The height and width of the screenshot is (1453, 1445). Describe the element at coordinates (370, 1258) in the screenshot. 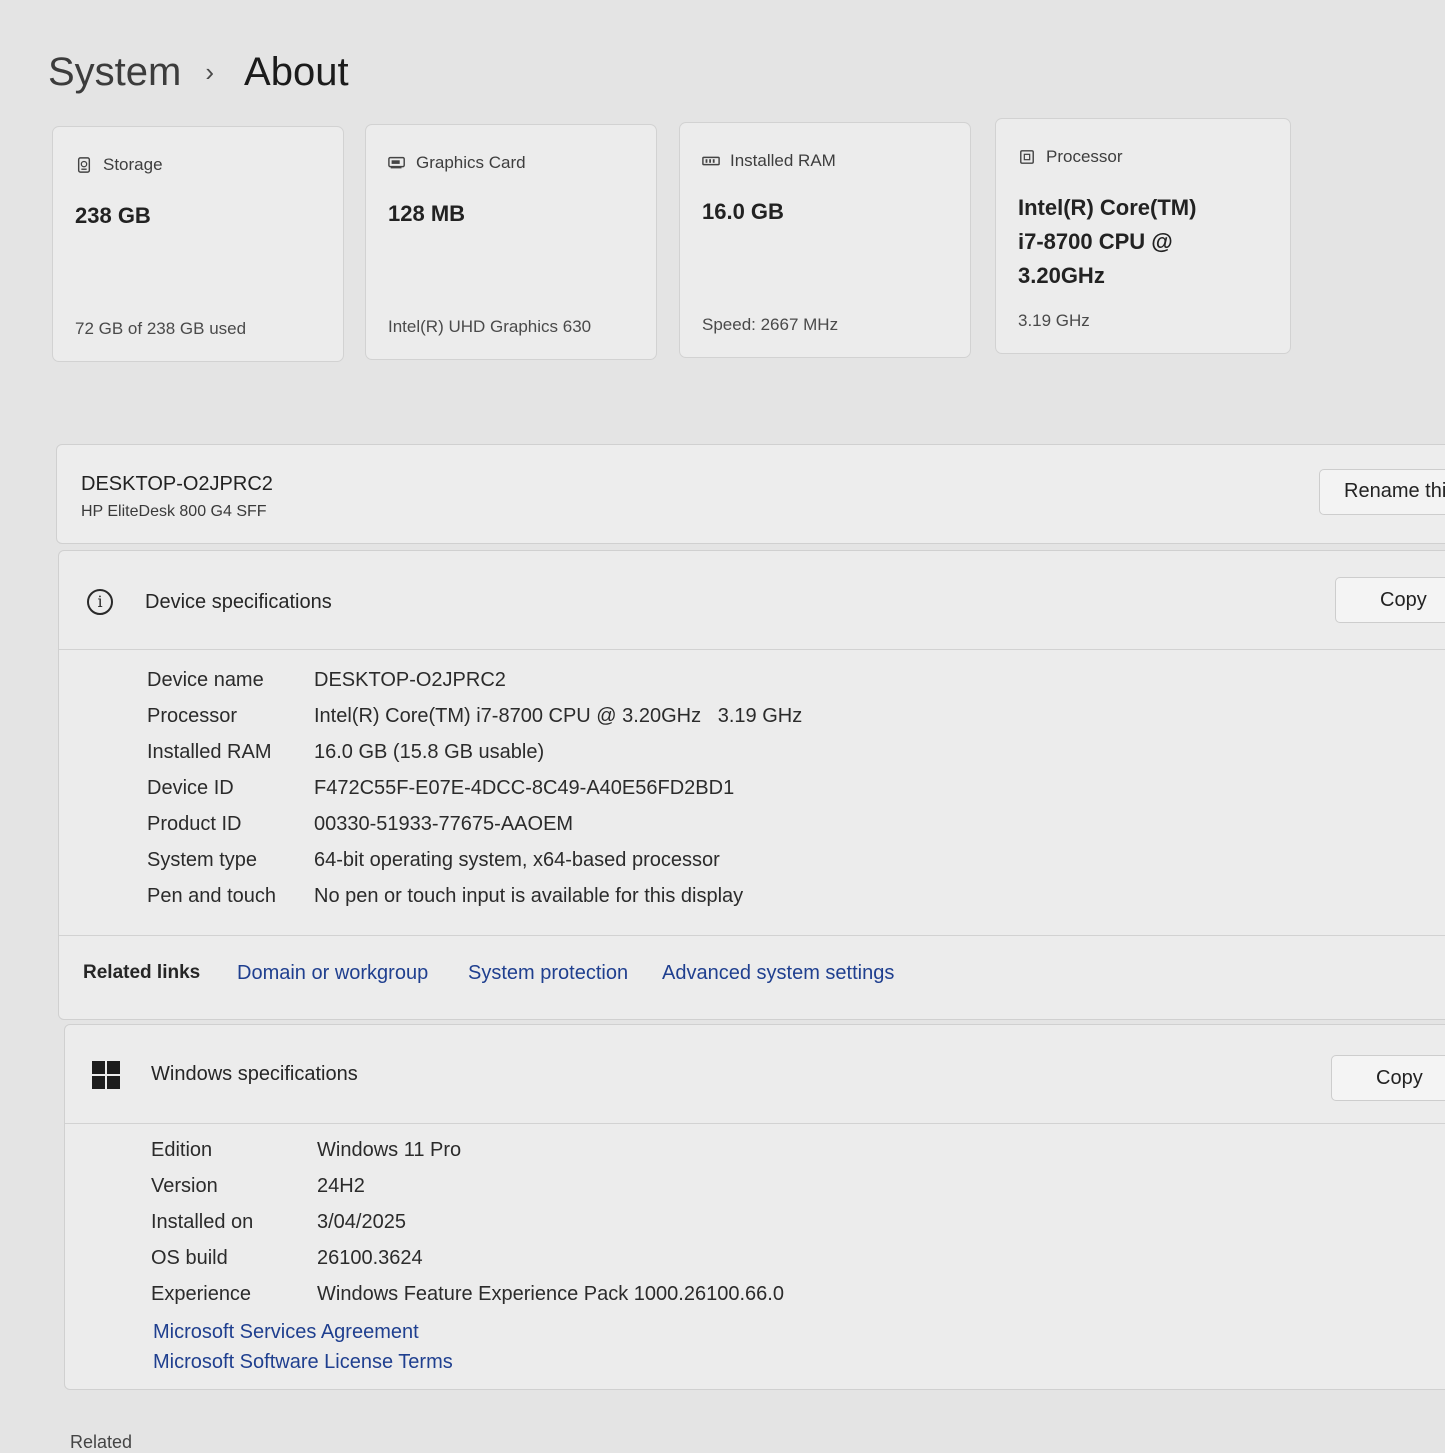

I see `spec-value: 26100.3624` at that location.